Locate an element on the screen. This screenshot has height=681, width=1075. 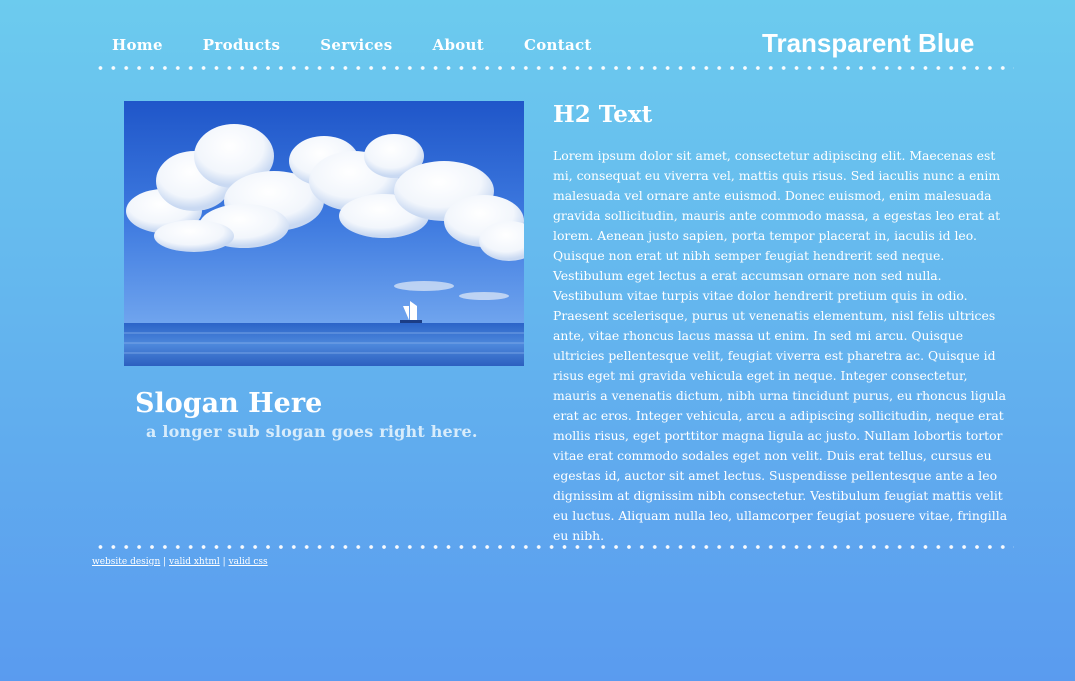
main-nav: Home Products Services About Contact is located at coordinates (372, 45).